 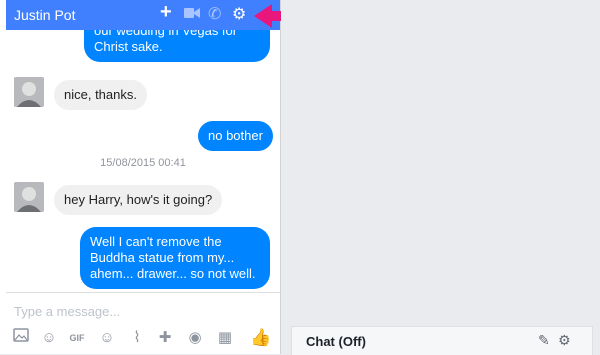 I want to click on message-composer: ☺ GIF ☺ ⌇ ✚ ◉ ▦ 👍, so click(x=143, y=323).